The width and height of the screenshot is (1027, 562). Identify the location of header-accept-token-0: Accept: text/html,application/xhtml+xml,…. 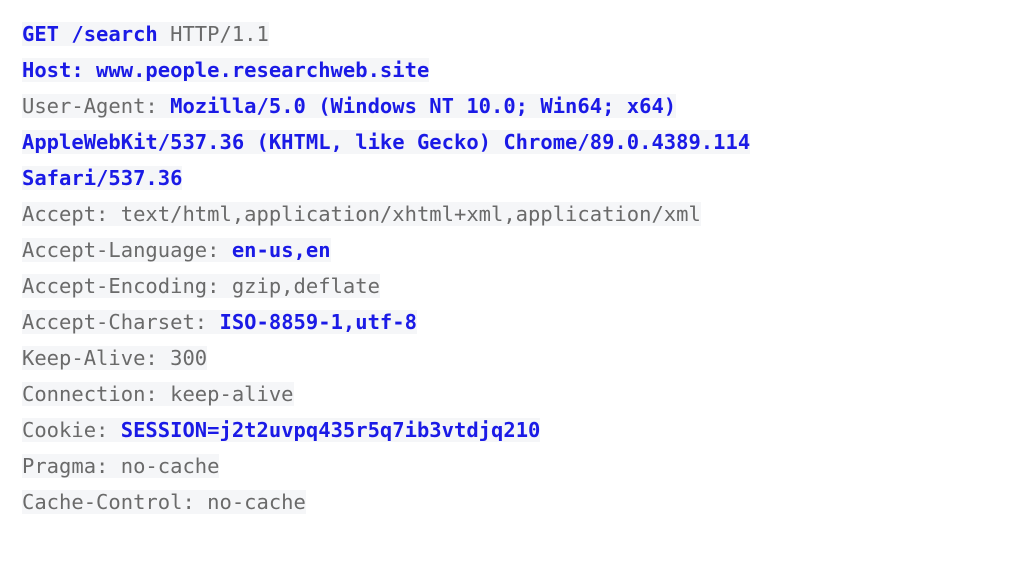
(361, 214).